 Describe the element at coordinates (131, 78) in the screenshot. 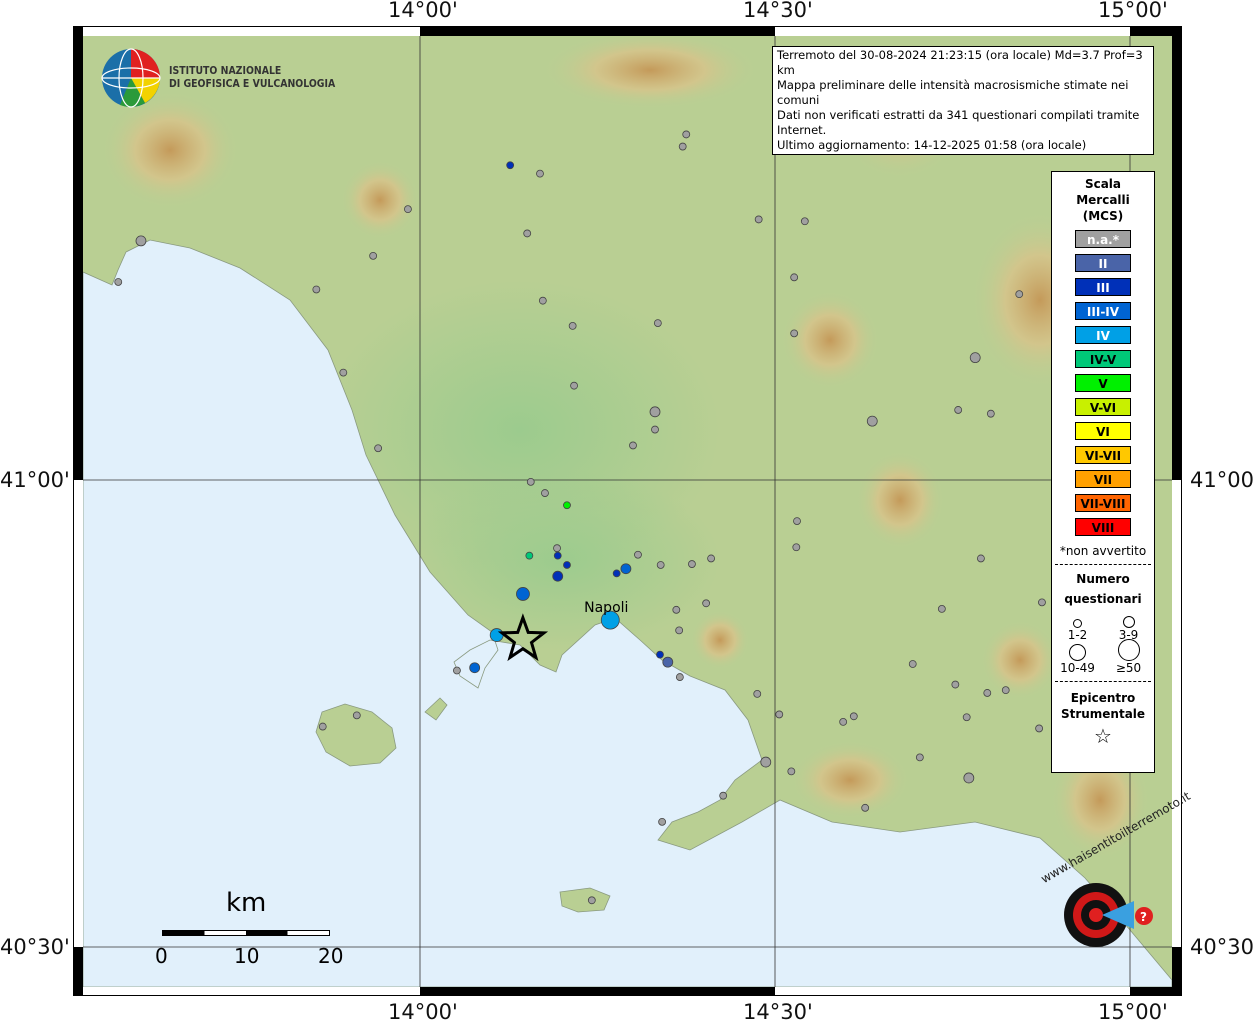

I see `ingv-globe-icon` at that location.